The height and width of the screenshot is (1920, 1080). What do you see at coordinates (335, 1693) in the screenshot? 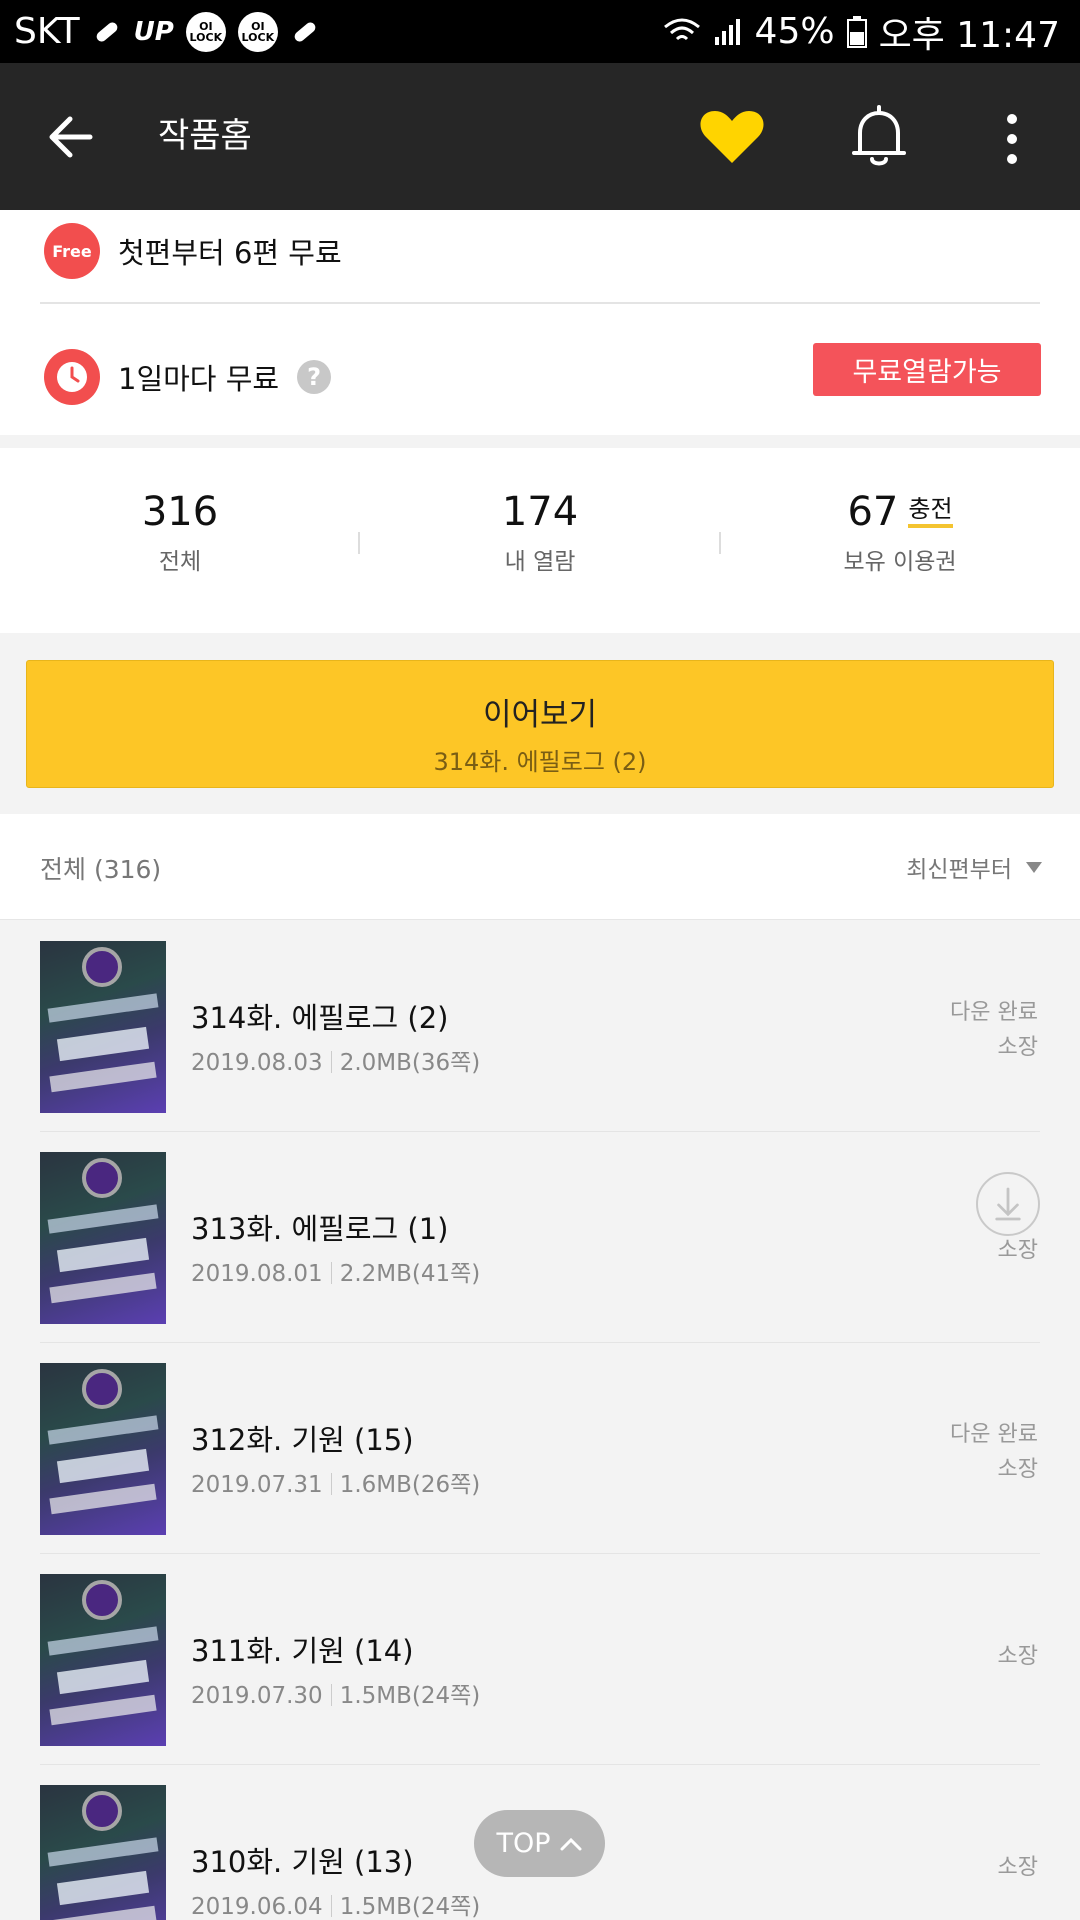
I see `episode-meta: 2019.07.30 1.5MB(24쪽)` at bounding box center [335, 1693].